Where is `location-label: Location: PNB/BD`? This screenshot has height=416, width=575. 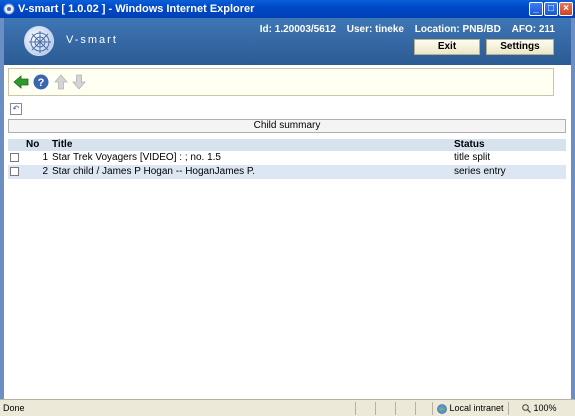
location-label: Location: PNB/BD is located at coordinates (457, 29).